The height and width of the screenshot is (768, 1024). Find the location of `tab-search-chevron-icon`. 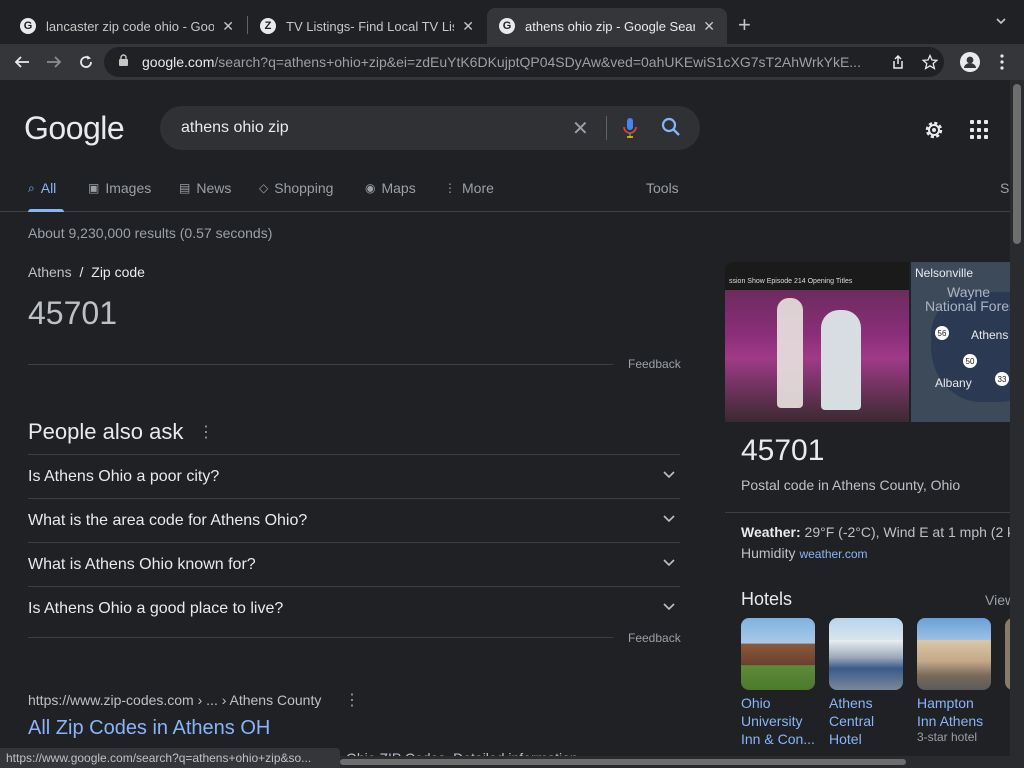

tab-search-chevron-icon is located at coordinates (1001, 23).